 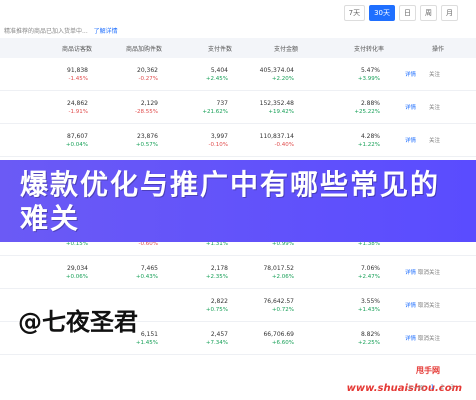 I want to click on cell-paid: 2,178 +2.35%, so click(x=197, y=272).